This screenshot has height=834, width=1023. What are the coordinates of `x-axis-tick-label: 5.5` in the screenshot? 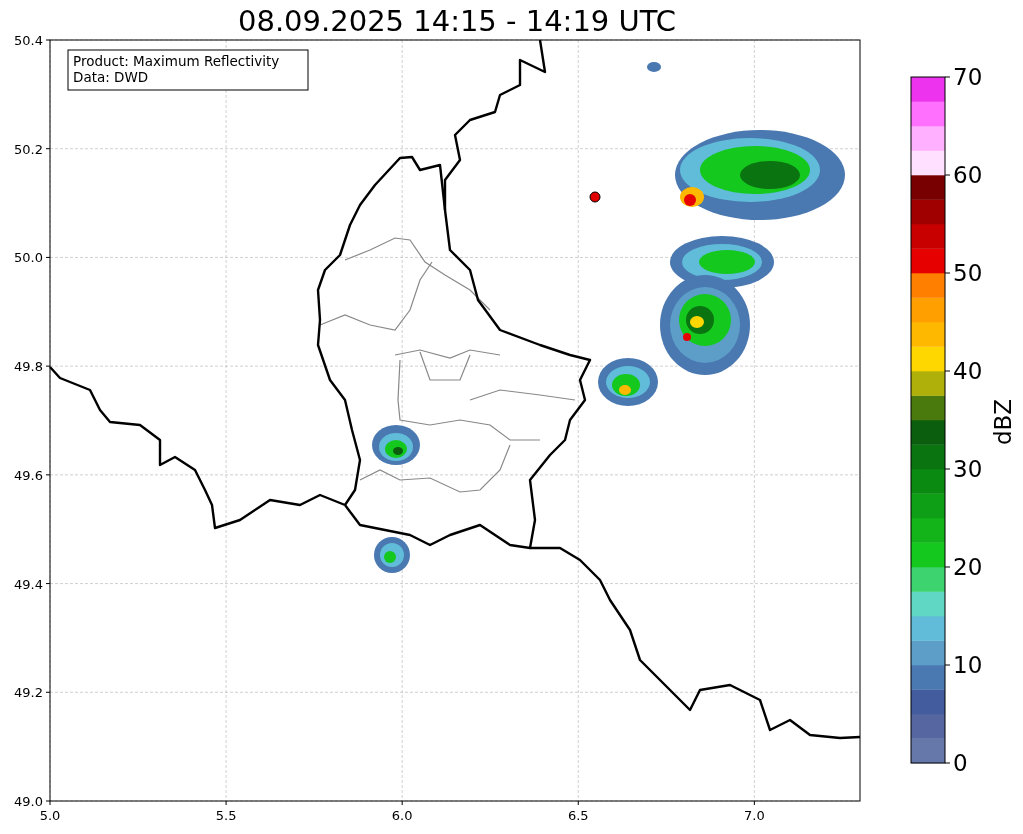 It's located at (226, 815).